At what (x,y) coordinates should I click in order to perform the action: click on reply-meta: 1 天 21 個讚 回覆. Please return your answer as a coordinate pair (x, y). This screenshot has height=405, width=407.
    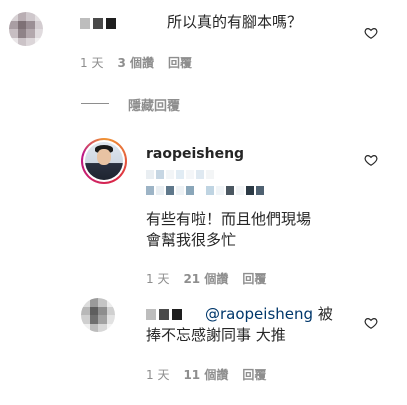
    Looking at the image, I should click on (206, 278).